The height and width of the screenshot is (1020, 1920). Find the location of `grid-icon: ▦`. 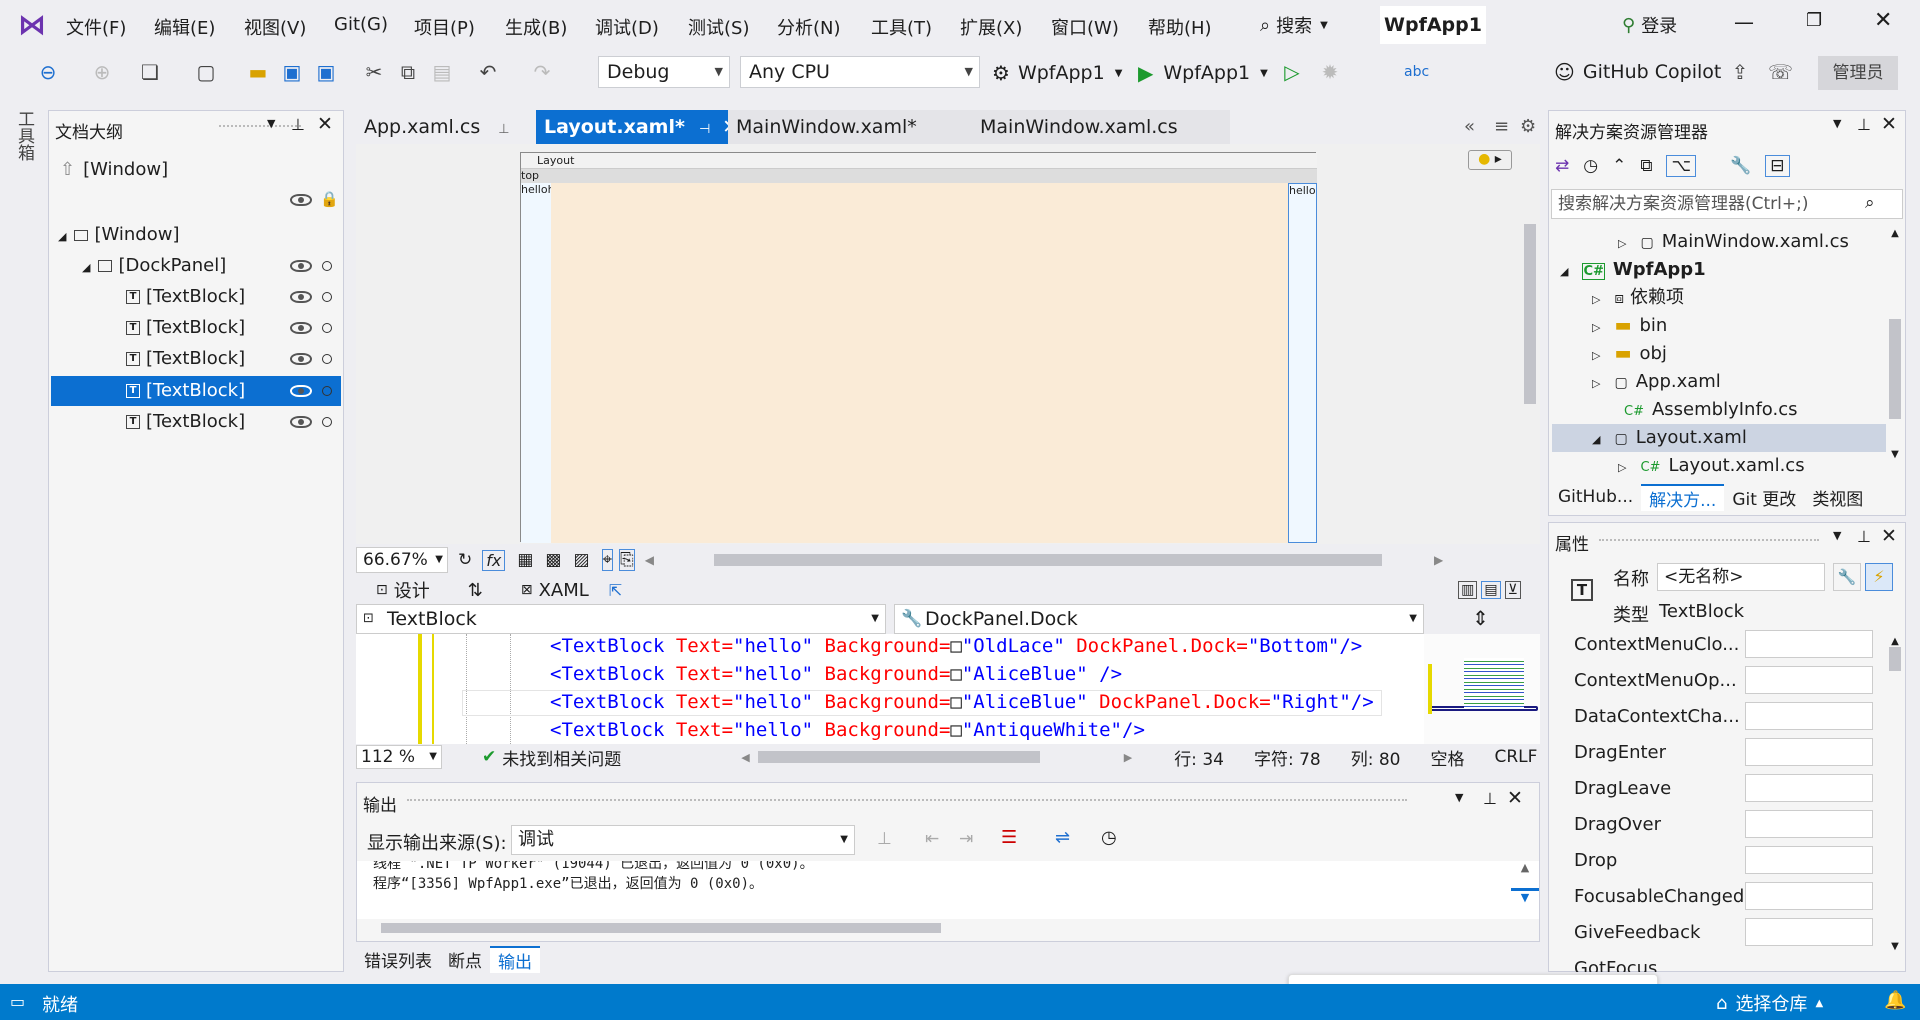

grid-icon: ▦ is located at coordinates (525, 560).